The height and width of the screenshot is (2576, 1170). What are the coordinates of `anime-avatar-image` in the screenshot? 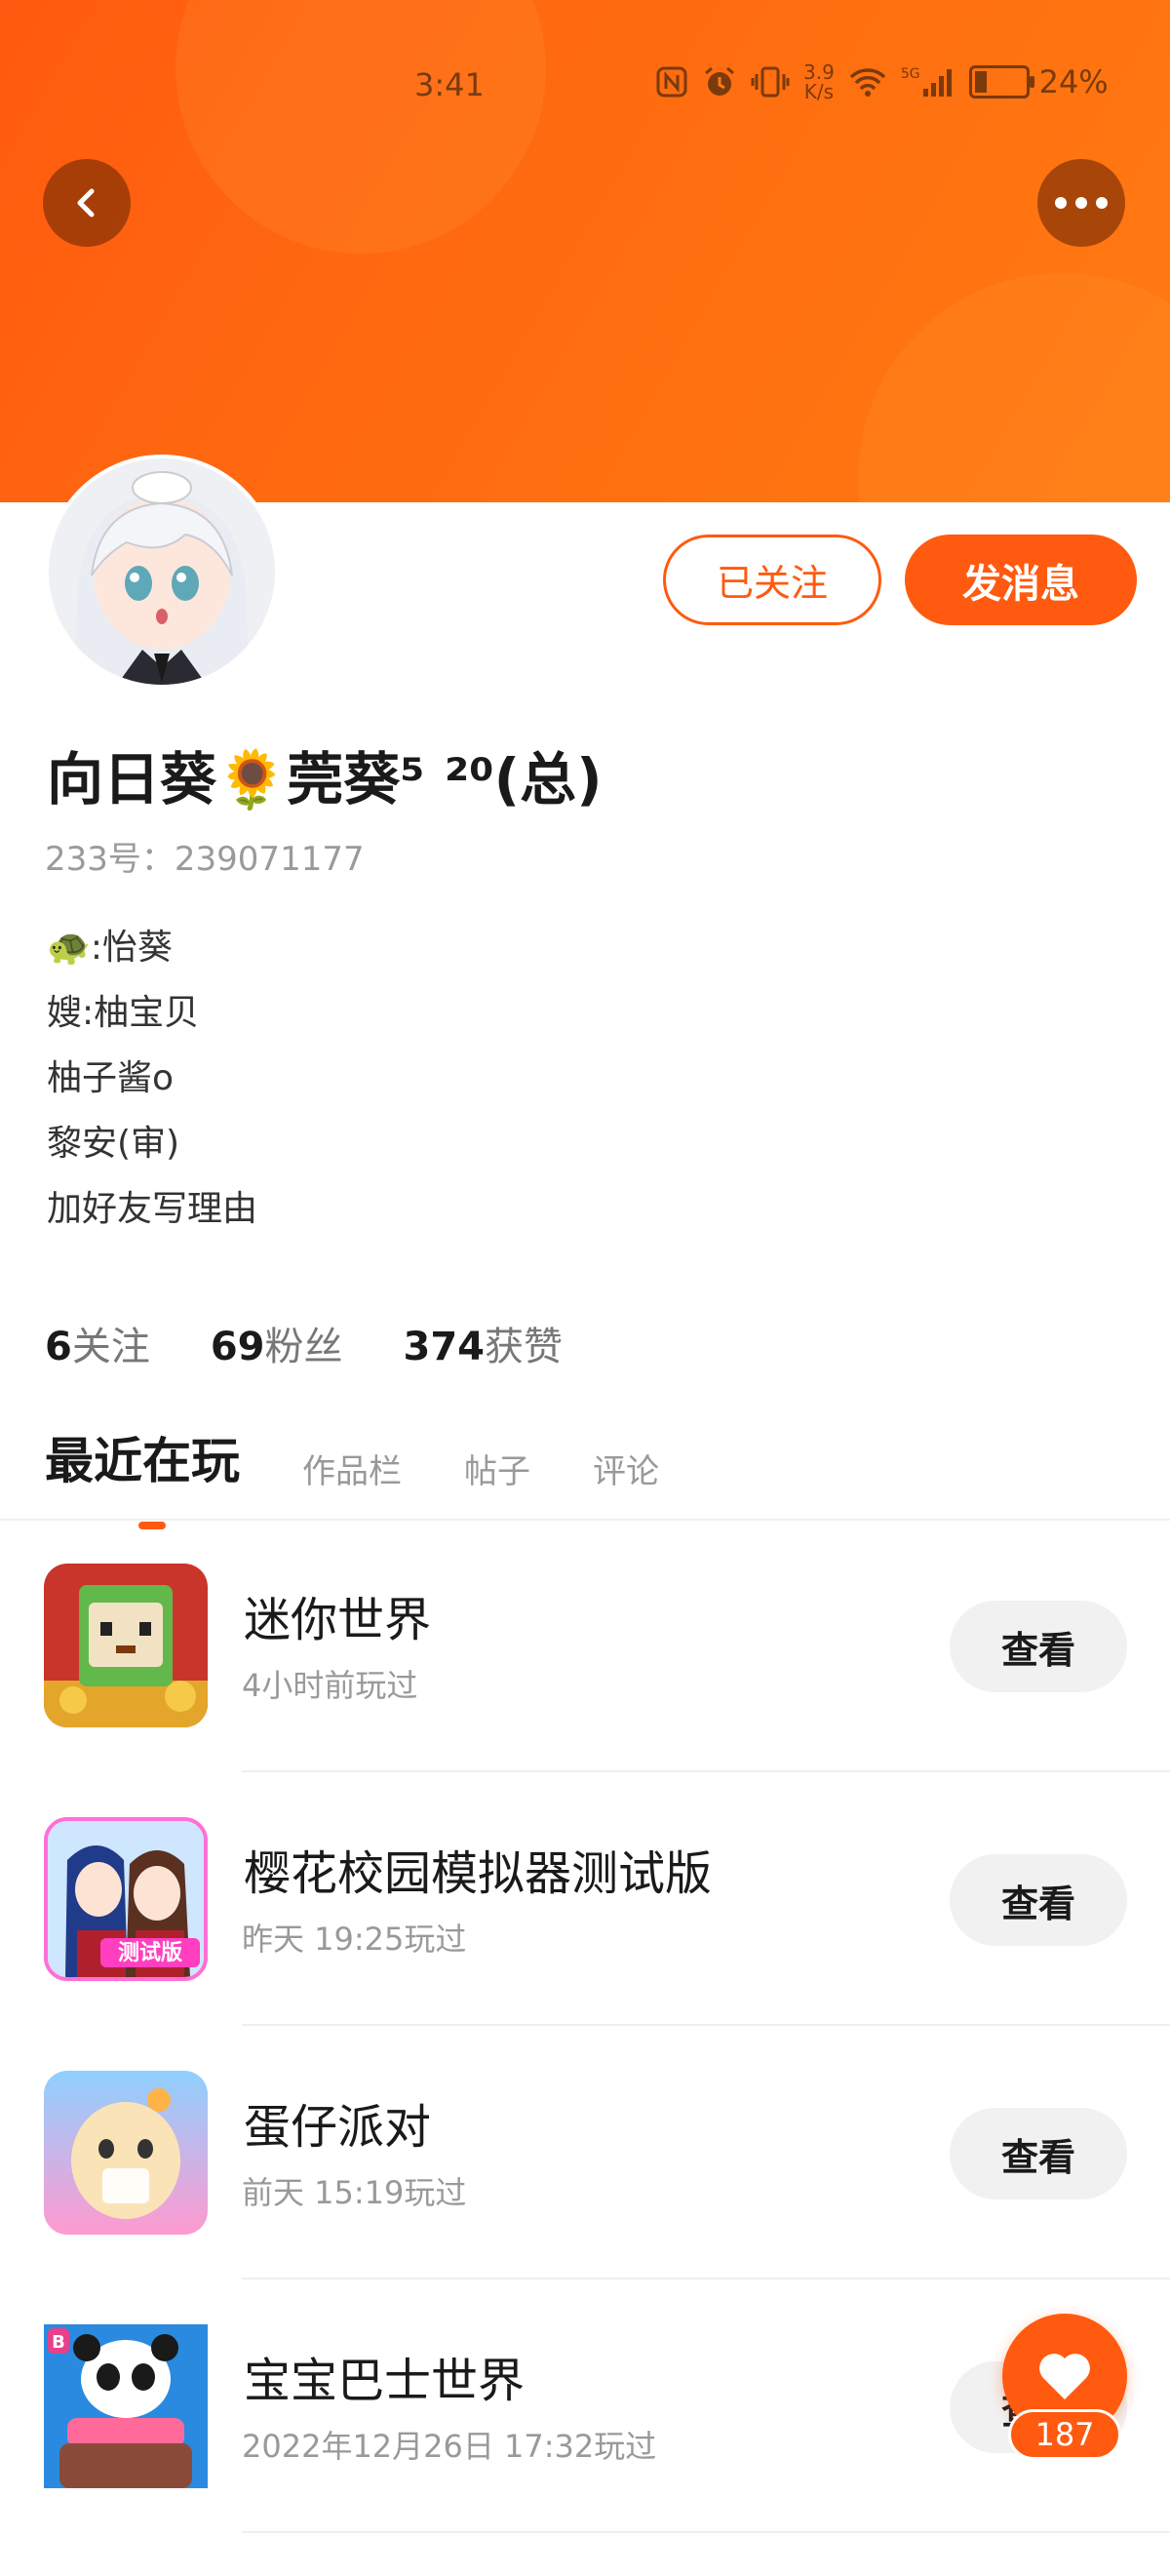 It's located at (162, 571).